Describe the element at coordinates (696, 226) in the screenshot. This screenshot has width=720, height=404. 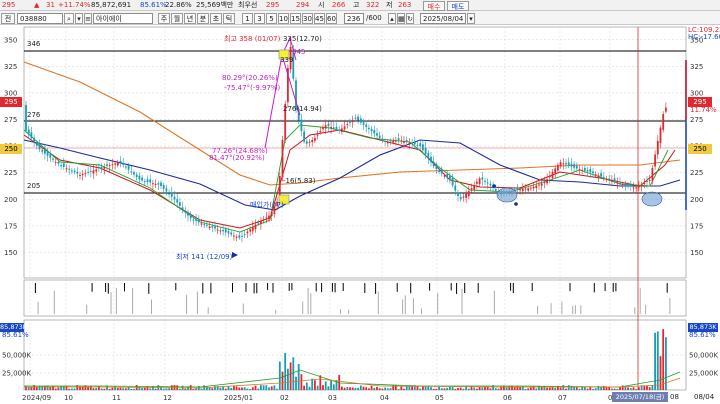
I see `ytick-175: 175` at that location.